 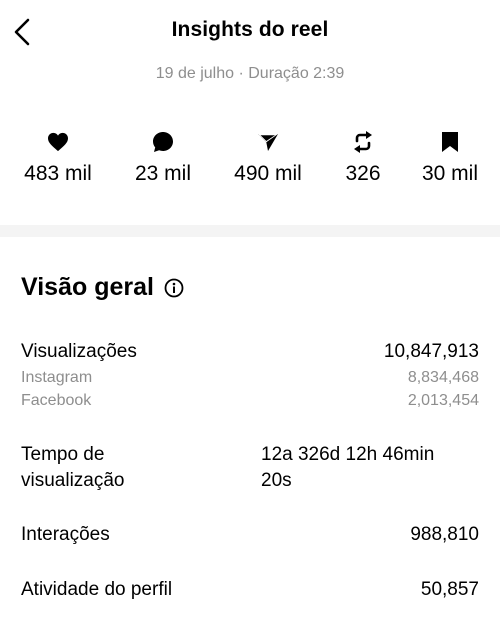 I want to click on stat-comments: 23 mil, so click(x=163, y=158).